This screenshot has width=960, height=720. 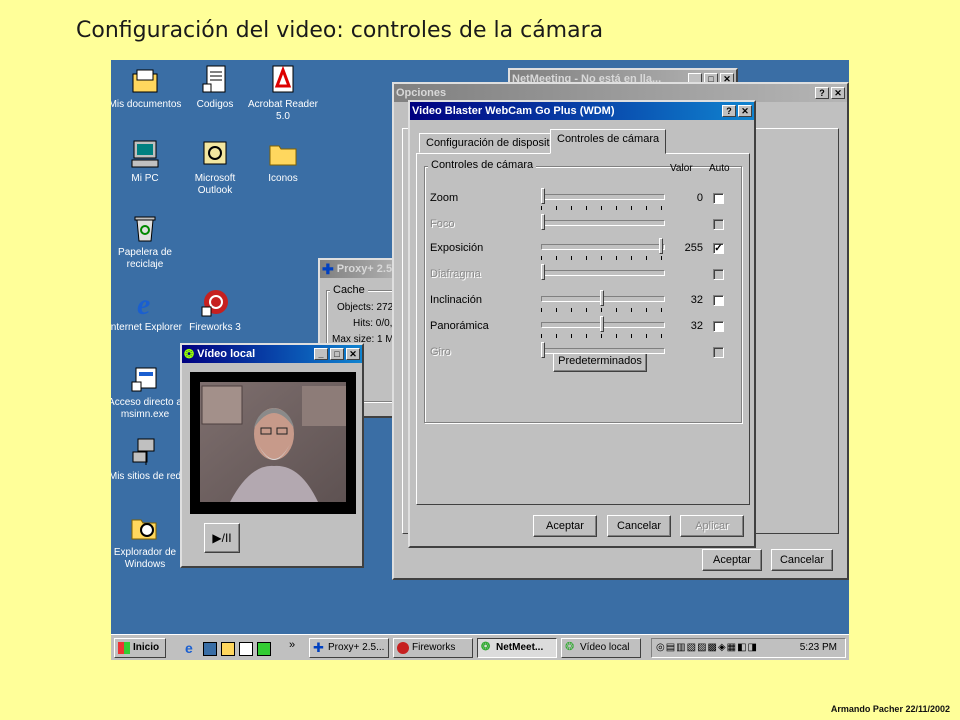 I want to click on camera-control-label: Foco, so click(x=442, y=224).